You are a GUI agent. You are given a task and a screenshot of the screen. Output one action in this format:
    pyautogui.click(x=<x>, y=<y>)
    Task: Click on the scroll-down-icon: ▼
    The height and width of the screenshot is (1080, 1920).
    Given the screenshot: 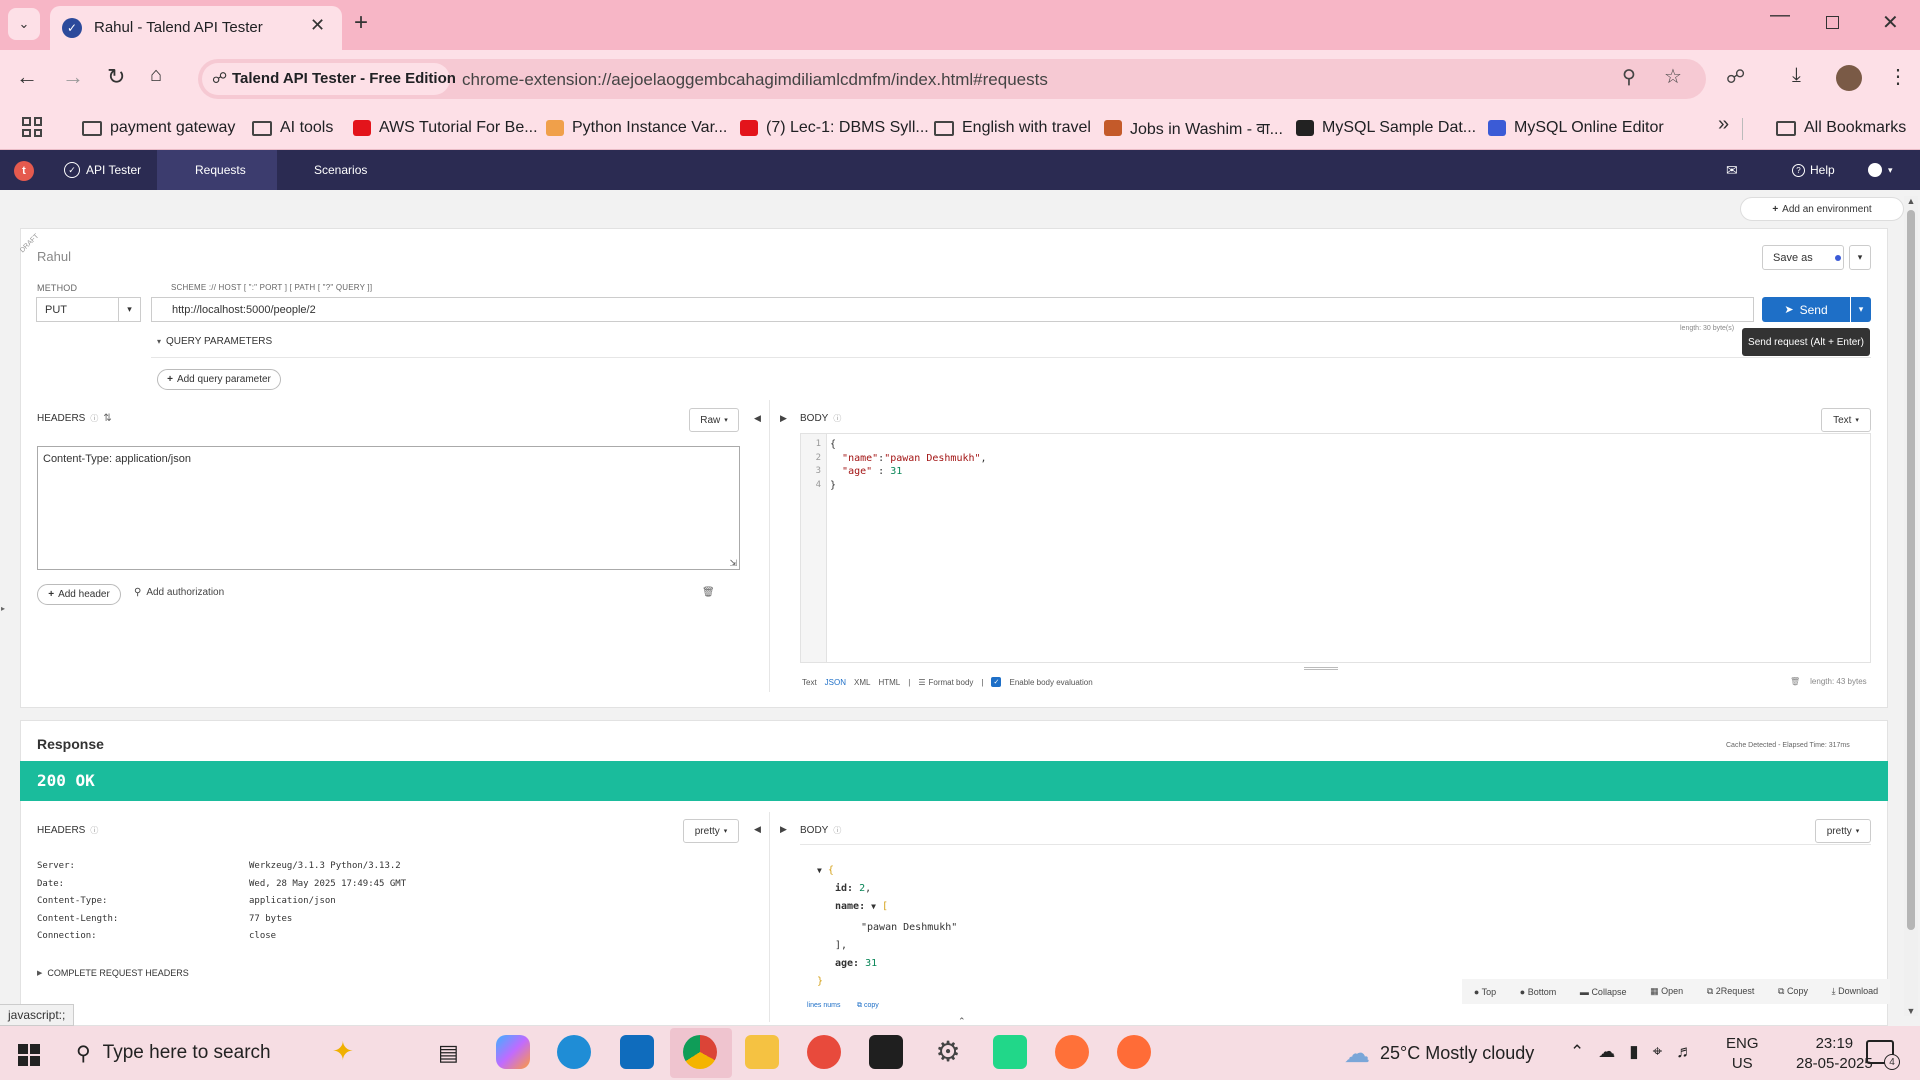 What is the action you would take?
    pyautogui.click(x=1911, y=1011)
    